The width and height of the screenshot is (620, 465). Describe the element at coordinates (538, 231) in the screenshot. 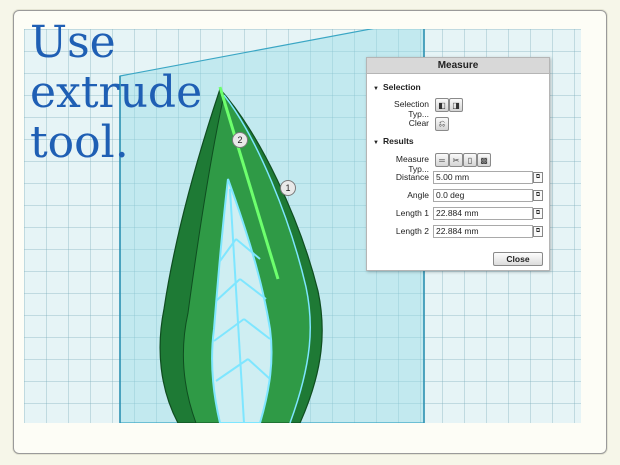

I see `copy-length2-icon: ⧉` at that location.